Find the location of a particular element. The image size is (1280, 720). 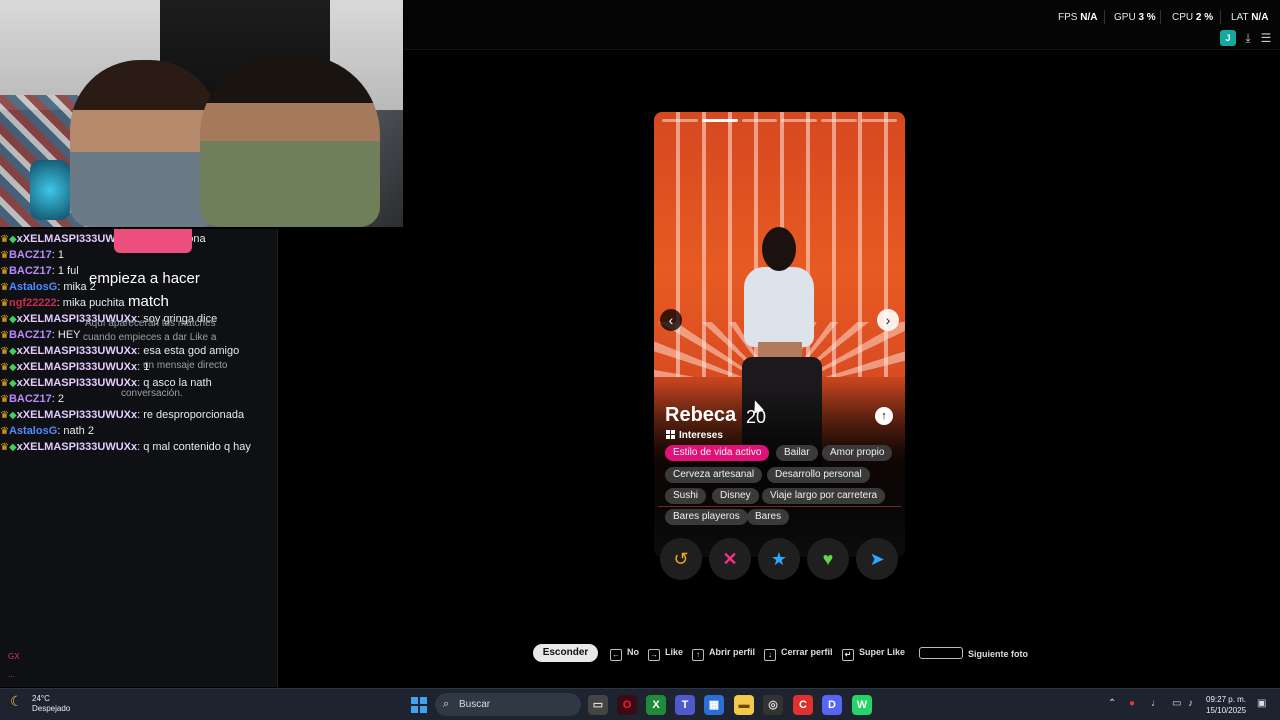

chat-text: : re desproporcionada is located at coordinates (191, 415).